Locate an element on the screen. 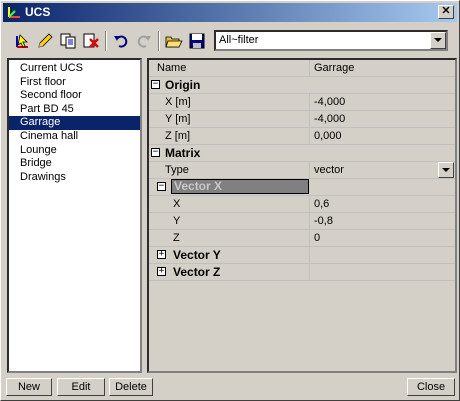  prop-row: Y -0,8 is located at coordinates (302, 221).